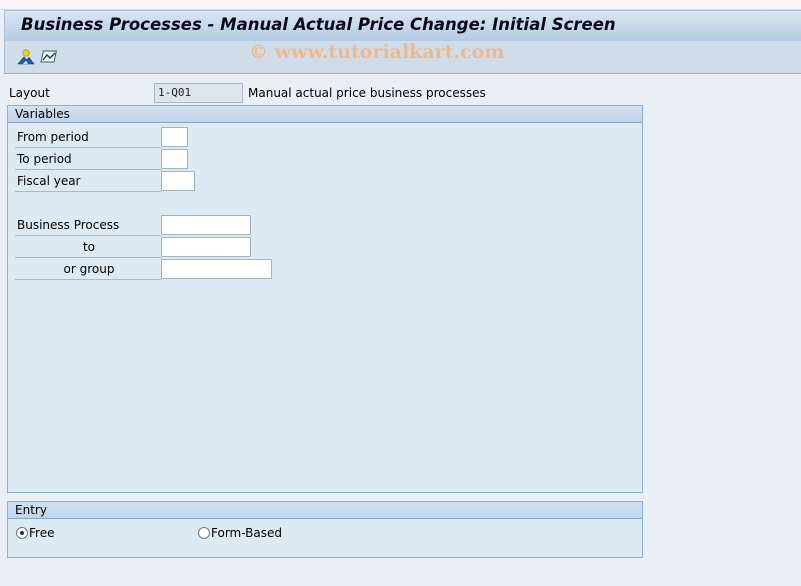 The width and height of the screenshot is (801, 586). Describe the element at coordinates (206, 247) in the screenshot. I see `business-process-to-input` at that location.